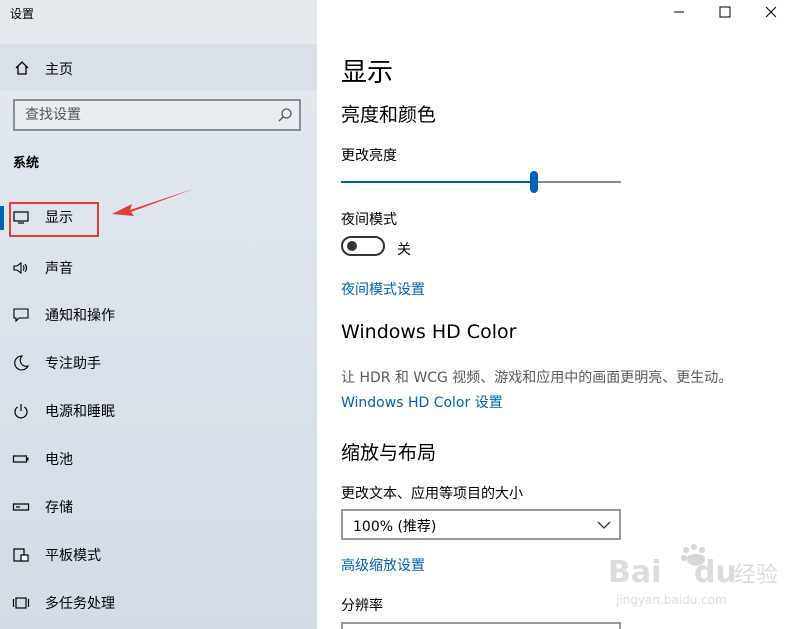  Describe the element at coordinates (21, 555) in the screenshot. I see `tablet-icon` at that location.